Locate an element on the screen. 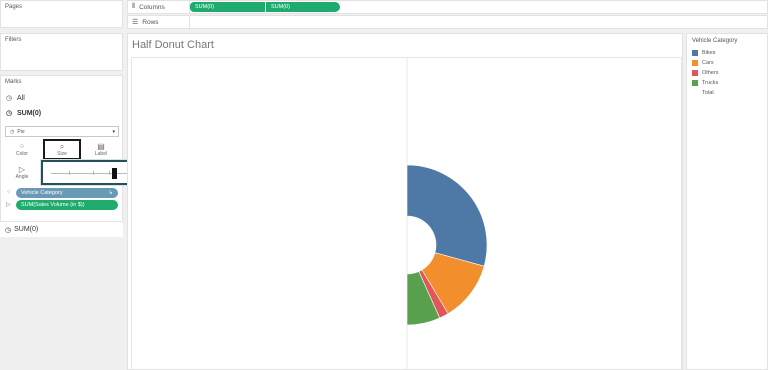  columns-shelf-label-group: ⦀ Columns is located at coordinates (148, 7).